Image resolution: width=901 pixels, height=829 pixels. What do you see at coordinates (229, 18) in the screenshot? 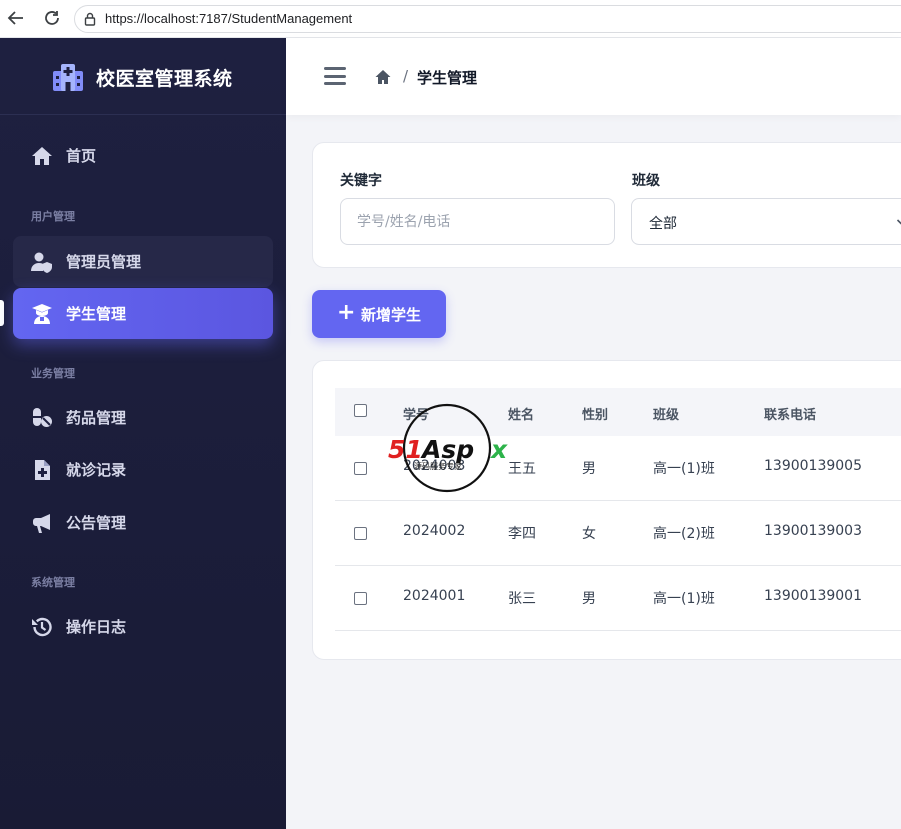
I see `url-text: https://localhost:7187/StudentManagement` at bounding box center [229, 18].